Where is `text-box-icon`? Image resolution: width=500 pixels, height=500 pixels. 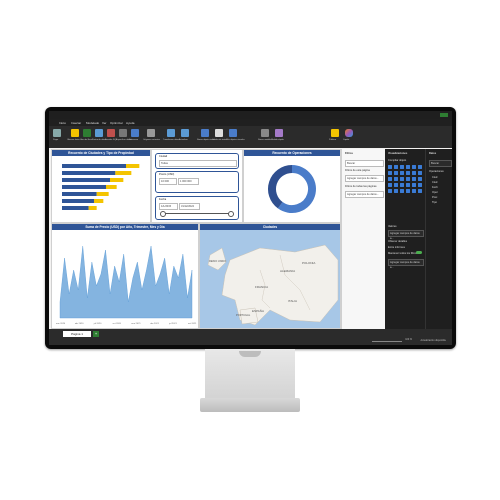
text-box-icon is located at coordinates (219, 133).